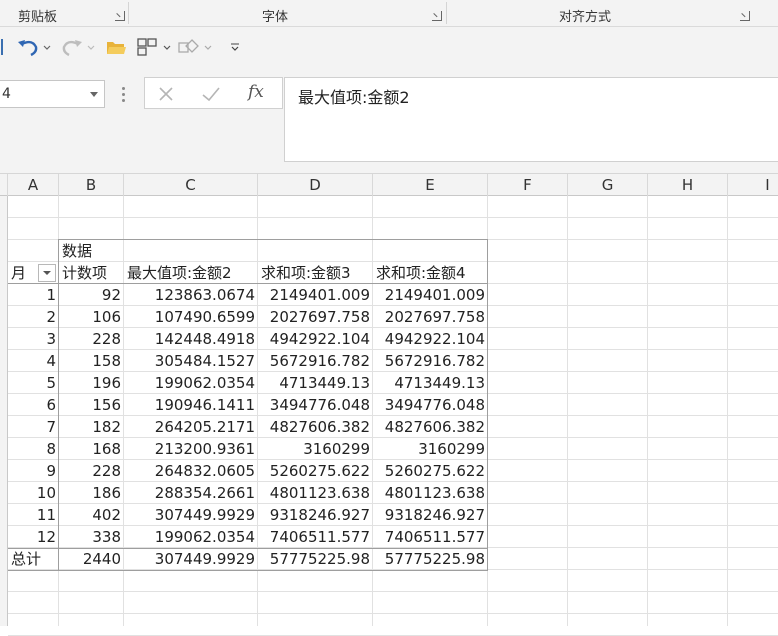 The image size is (778, 636). Describe the element at coordinates (33, 383) in the screenshot. I see `pivot-cell-month: 5` at that location.